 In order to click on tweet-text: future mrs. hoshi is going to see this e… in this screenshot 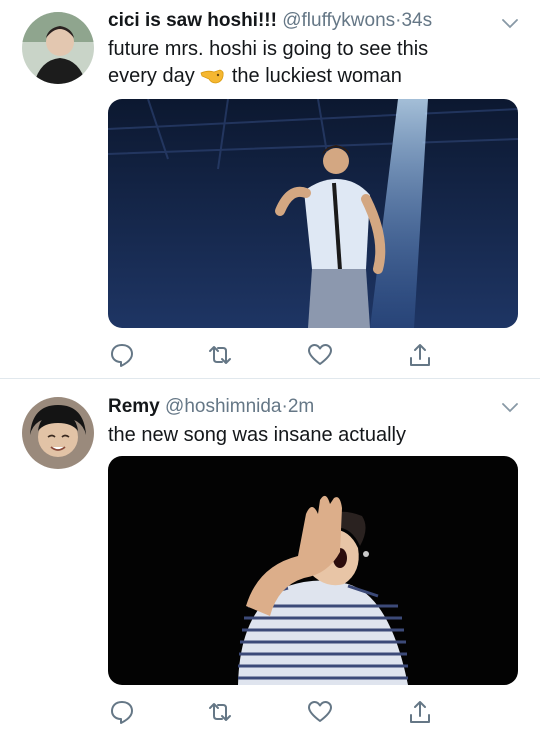, I will do `click(313, 63)`.